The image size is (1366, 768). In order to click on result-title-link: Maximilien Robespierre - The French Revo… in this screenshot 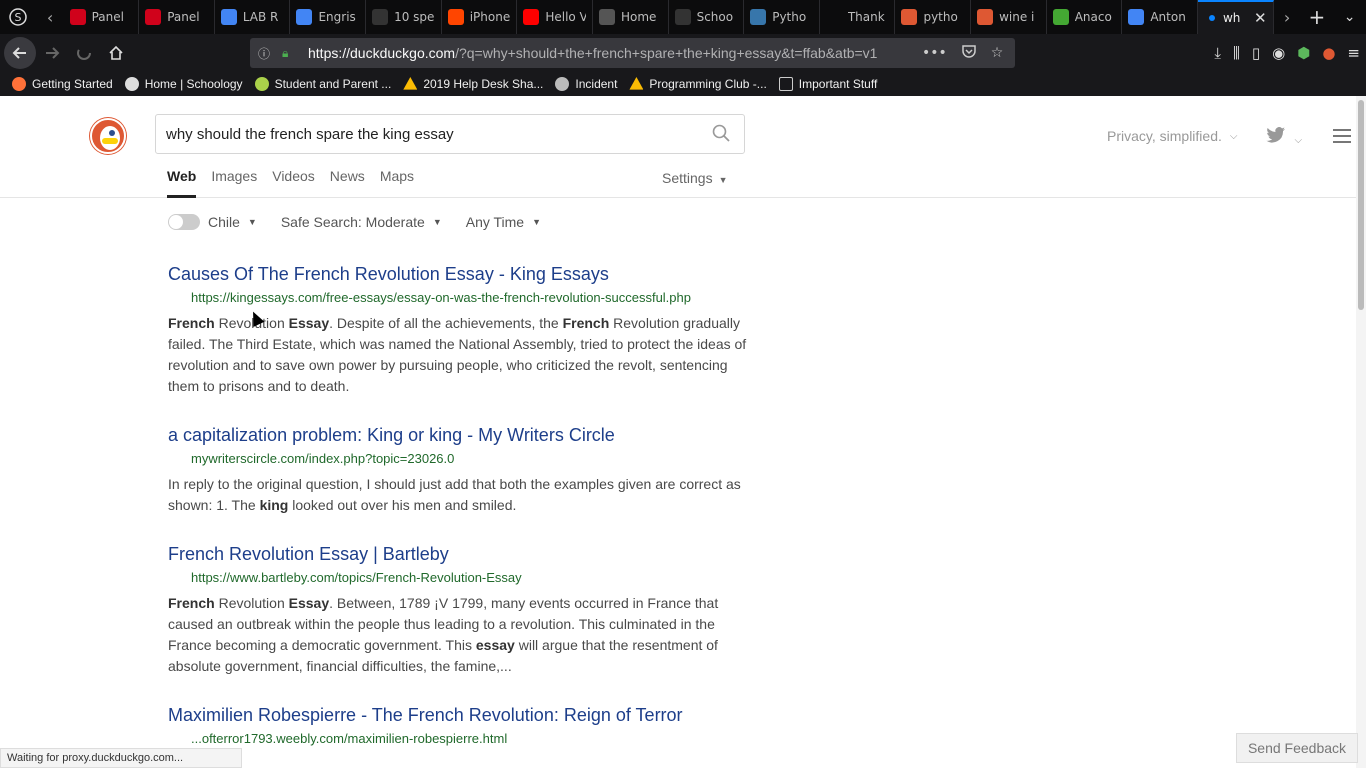, I will do `click(458, 715)`.